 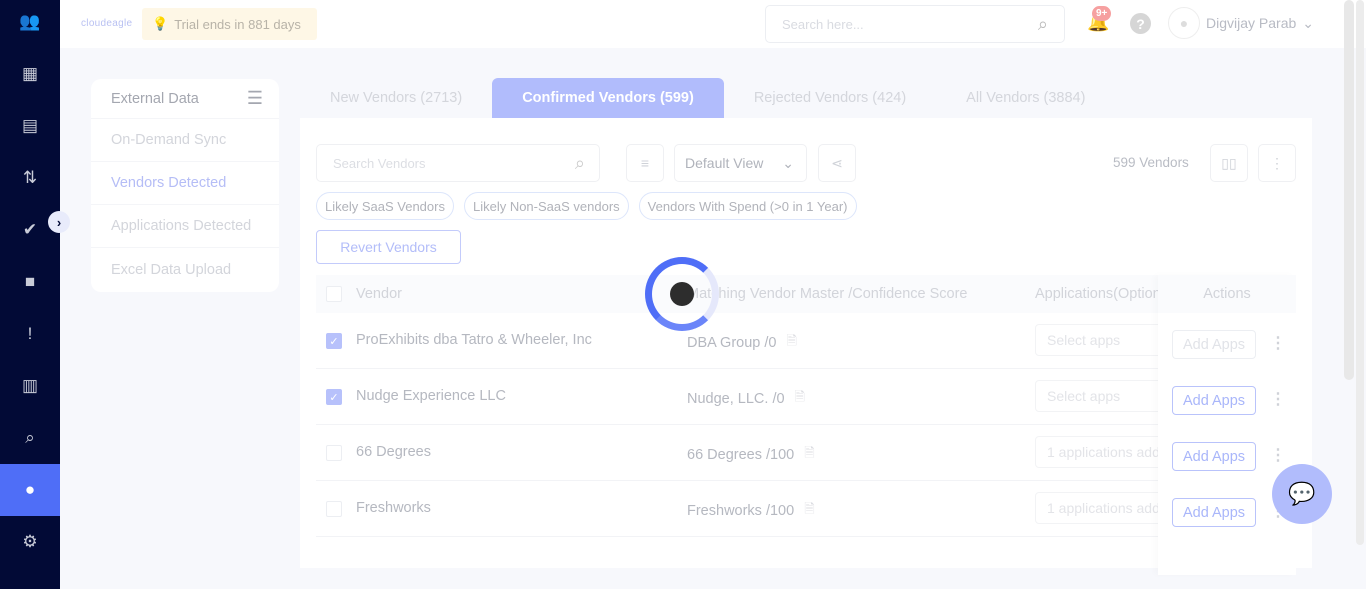 What do you see at coordinates (1241, 23) in the screenshot?
I see `user-menu: ● Digvijay Parab ⌄` at bounding box center [1241, 23].